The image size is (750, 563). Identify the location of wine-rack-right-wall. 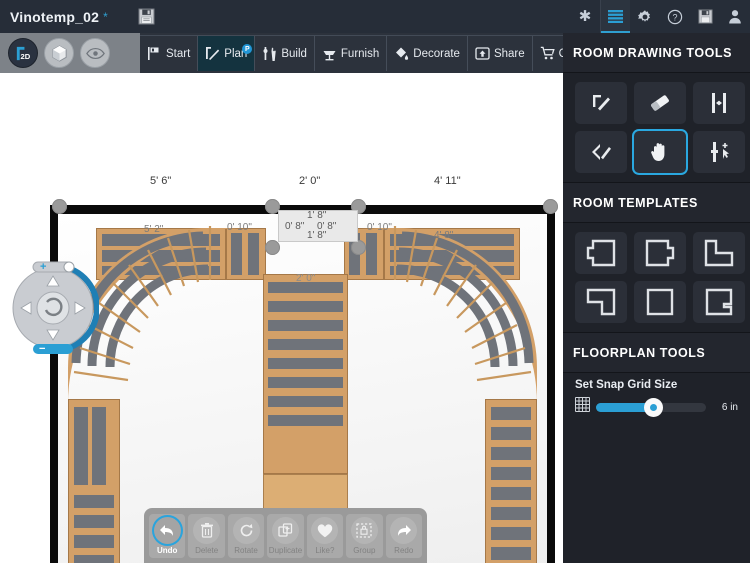
(511, 481).